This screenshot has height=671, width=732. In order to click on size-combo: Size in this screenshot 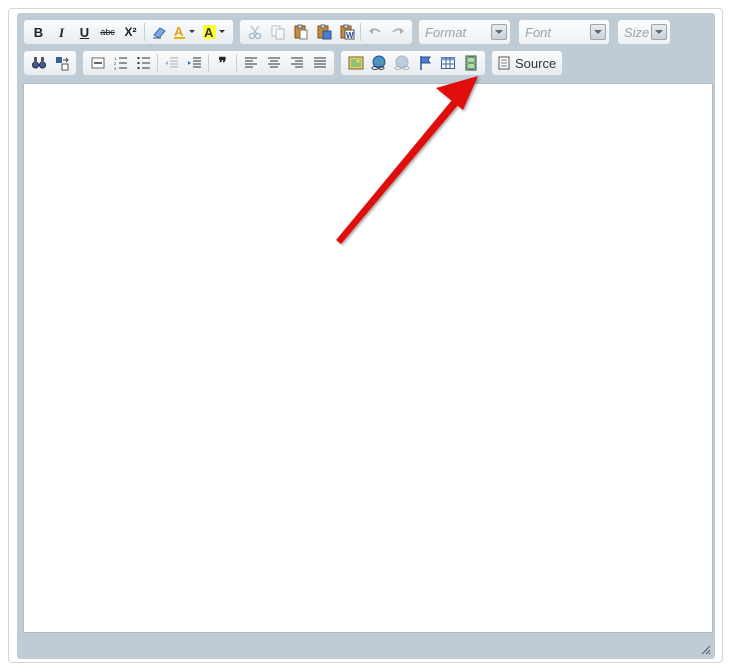, I will do `click(644, 32)`.